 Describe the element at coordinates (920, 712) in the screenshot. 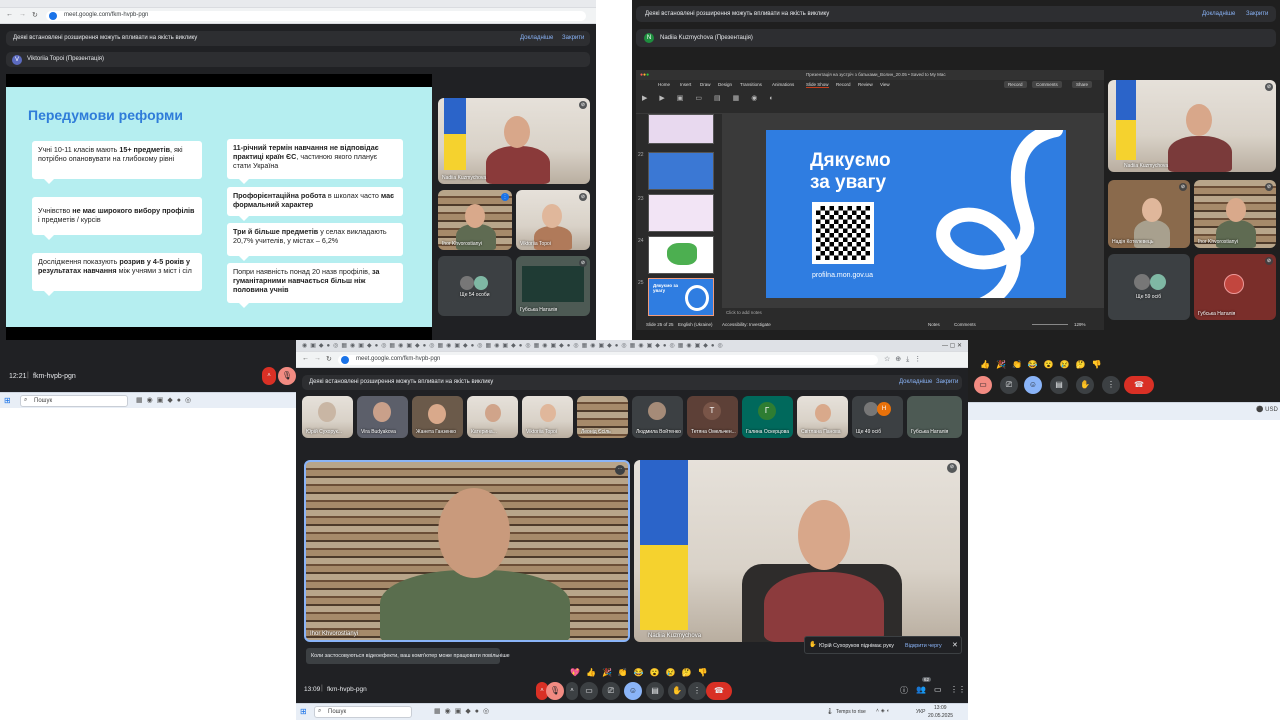

I see `language-indicator: УКР` at that location.